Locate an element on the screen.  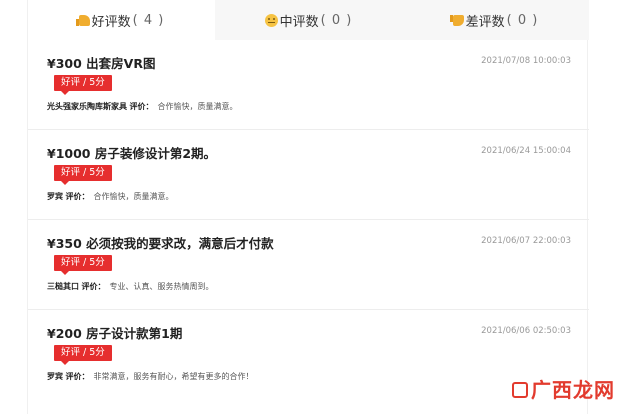
thumbs-down-icon is located at coordinates (456, 20).